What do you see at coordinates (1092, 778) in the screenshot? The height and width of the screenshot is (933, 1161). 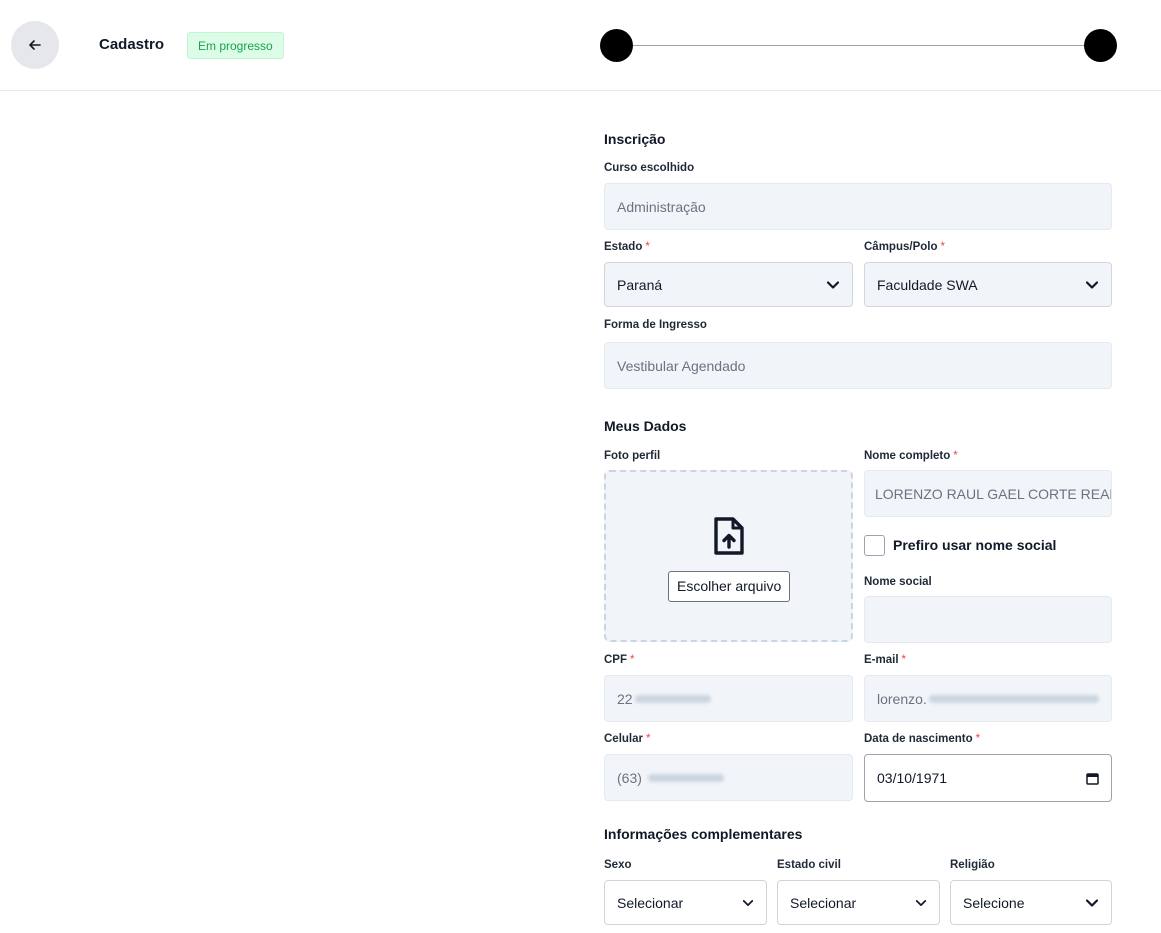 I see `calendar-icon` at bounding box center [1092, 778].